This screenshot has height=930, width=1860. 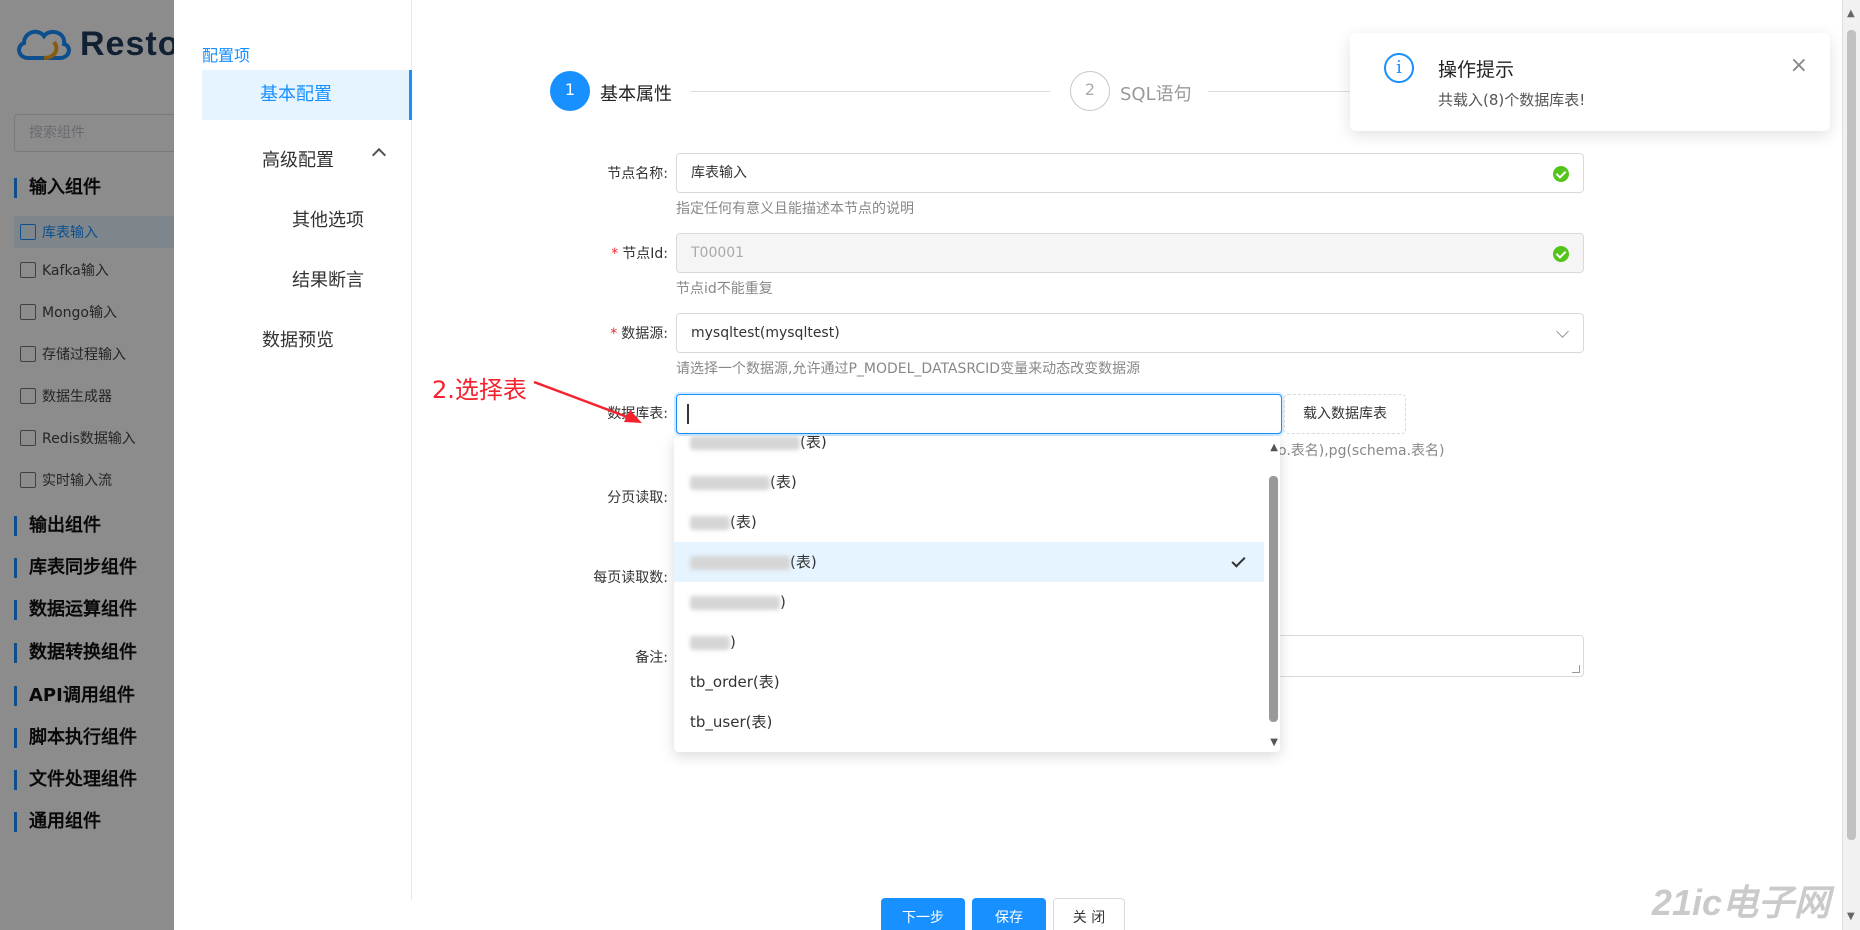 What do you see at coordinates (1399, 68) in the screenshot?
I see `info-icon: i` at bounding box center [1399, 68].